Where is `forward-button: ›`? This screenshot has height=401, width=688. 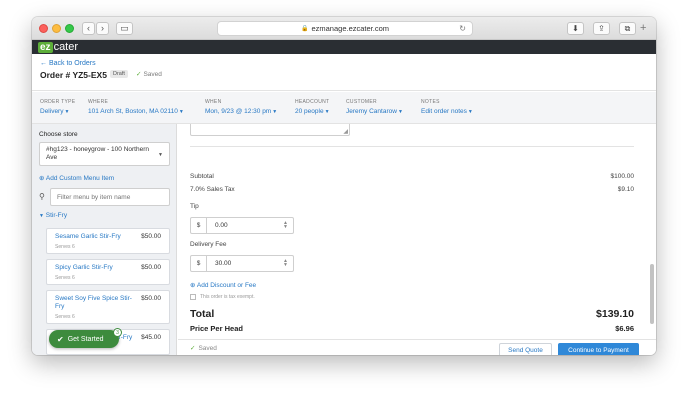 forward-button: › is located at coordinates (102, 28).